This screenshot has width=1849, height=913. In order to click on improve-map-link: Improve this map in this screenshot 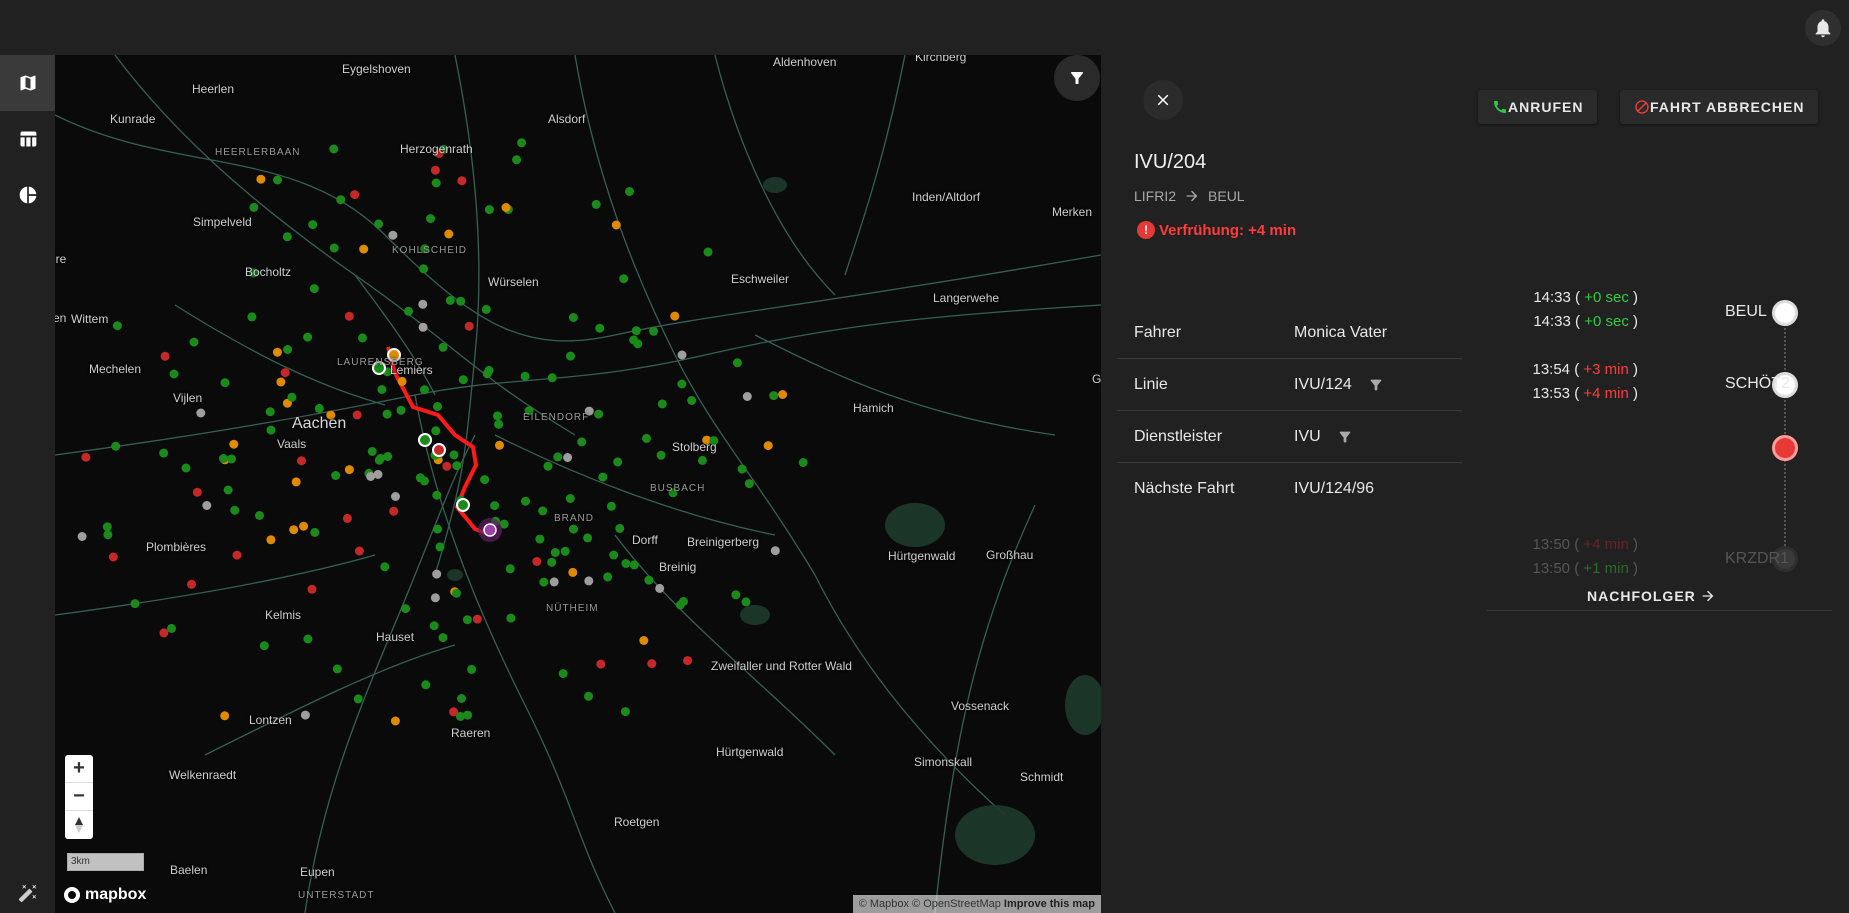, I will do `click(1049, 904)`.